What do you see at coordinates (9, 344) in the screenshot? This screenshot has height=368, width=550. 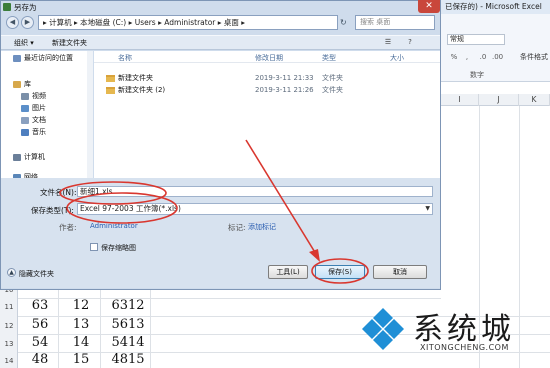 I see `row-number: 13` at bounding box center [9, 344].